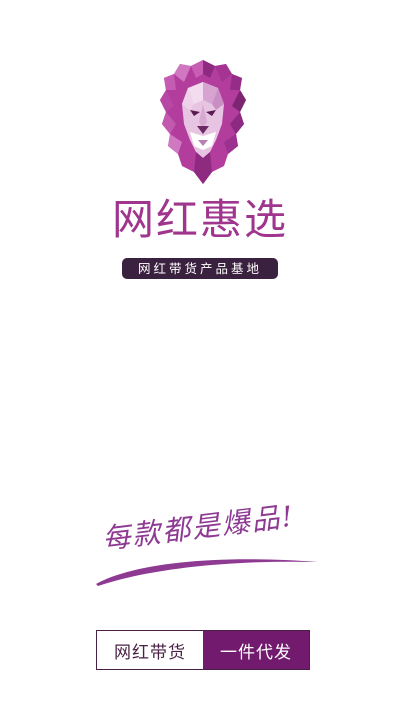 The height and width of the screenshot is (710, 400). I want to click on swoosh-underline, so click(207, 572).